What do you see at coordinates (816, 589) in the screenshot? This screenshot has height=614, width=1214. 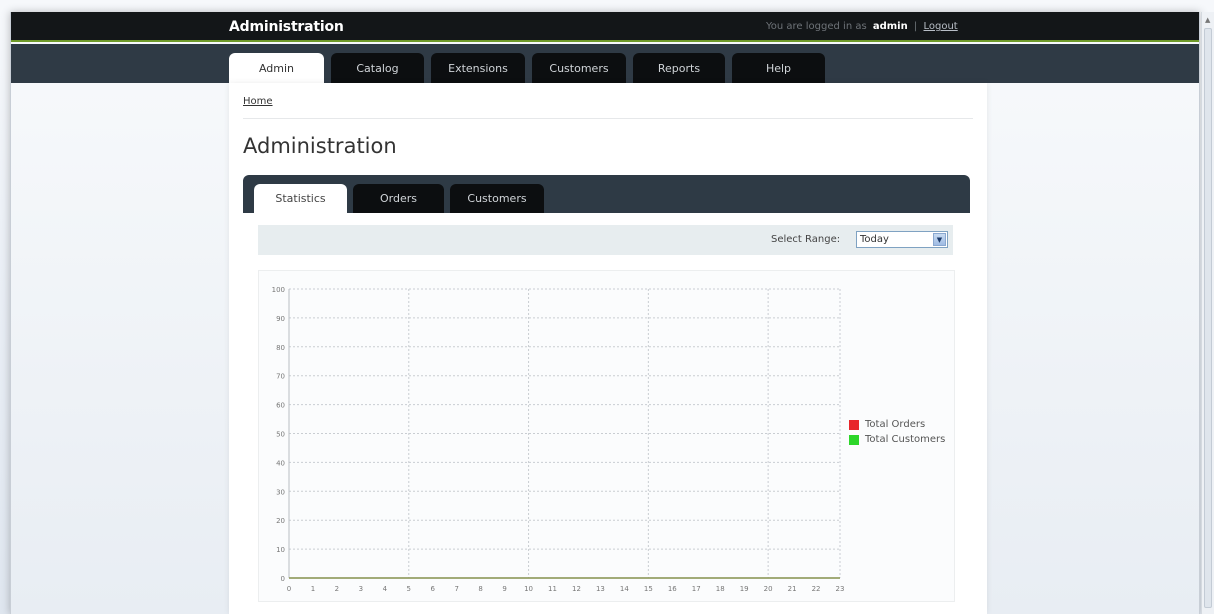 I see `x-tick-label: 22` at bounding box center [816, 589].